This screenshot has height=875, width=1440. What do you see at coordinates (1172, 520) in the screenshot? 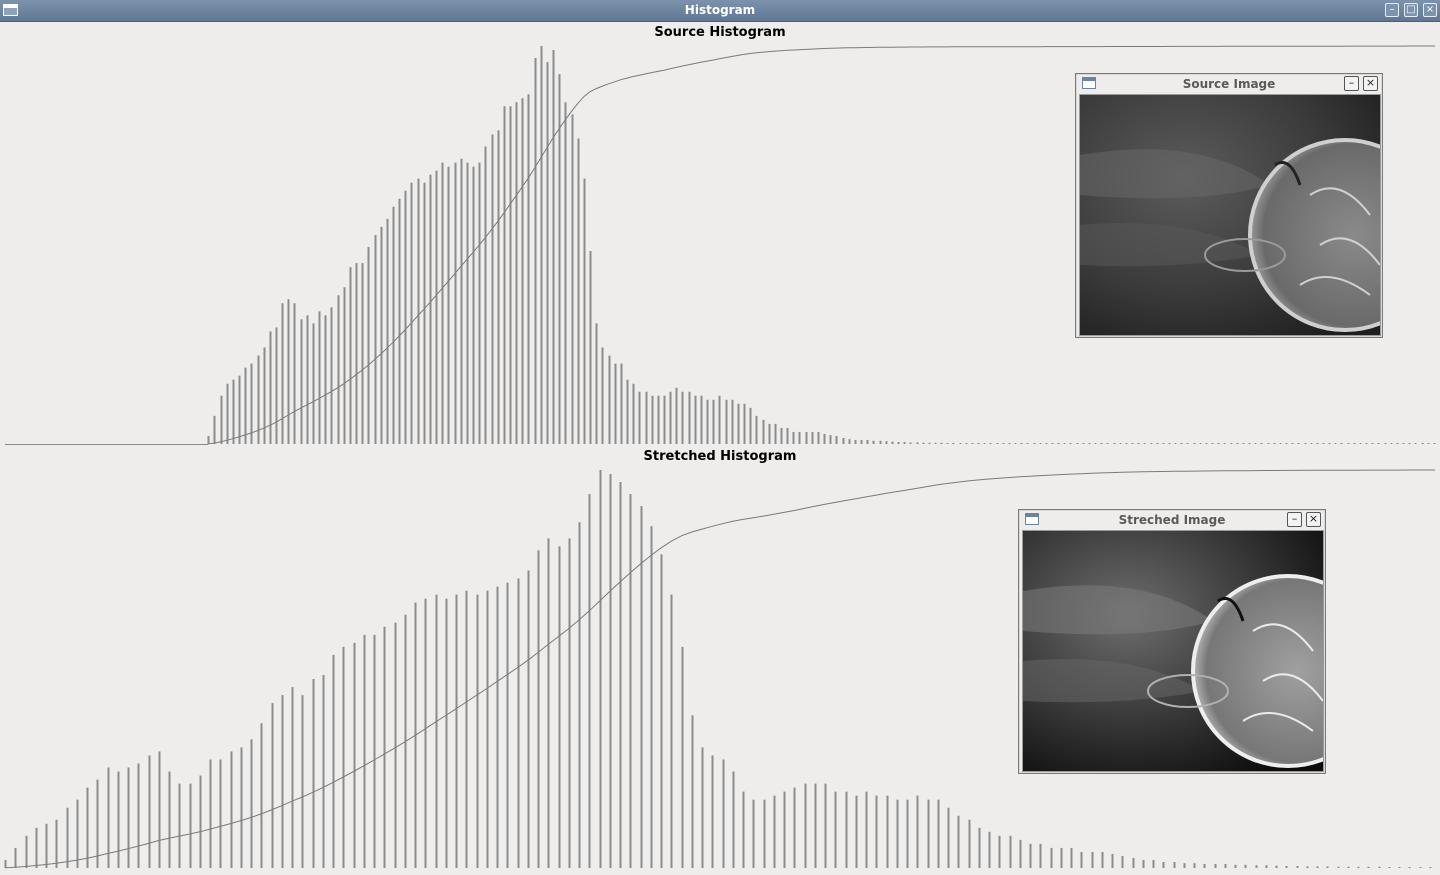
I see `stretched-image-window-title: Streched Image` at bounding box center [1172, 520].